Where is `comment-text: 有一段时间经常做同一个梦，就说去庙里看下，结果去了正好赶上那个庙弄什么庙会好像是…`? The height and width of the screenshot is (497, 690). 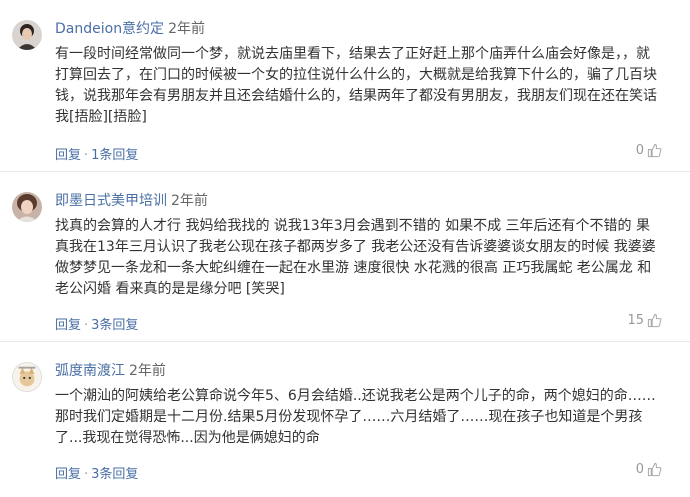
comment-text: 有一段时间经常做同一个梦，就说去庙里看下，结果去了正好赶上那个庙弄什么庙会好像是… is located at coordinates (356, 85).